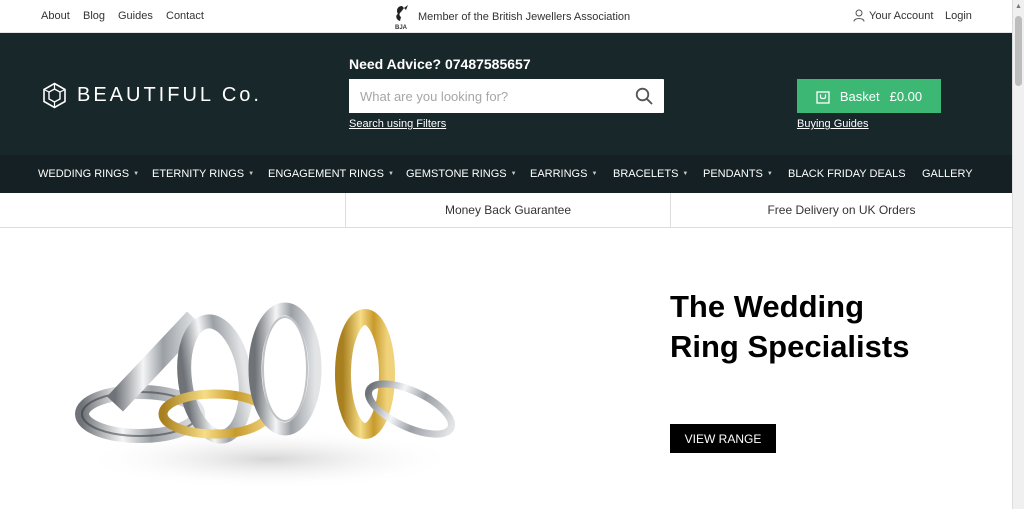 This screenshot has width=1024, height=509. I want to click on nav-label: BRACELETS, so click(646, 174).